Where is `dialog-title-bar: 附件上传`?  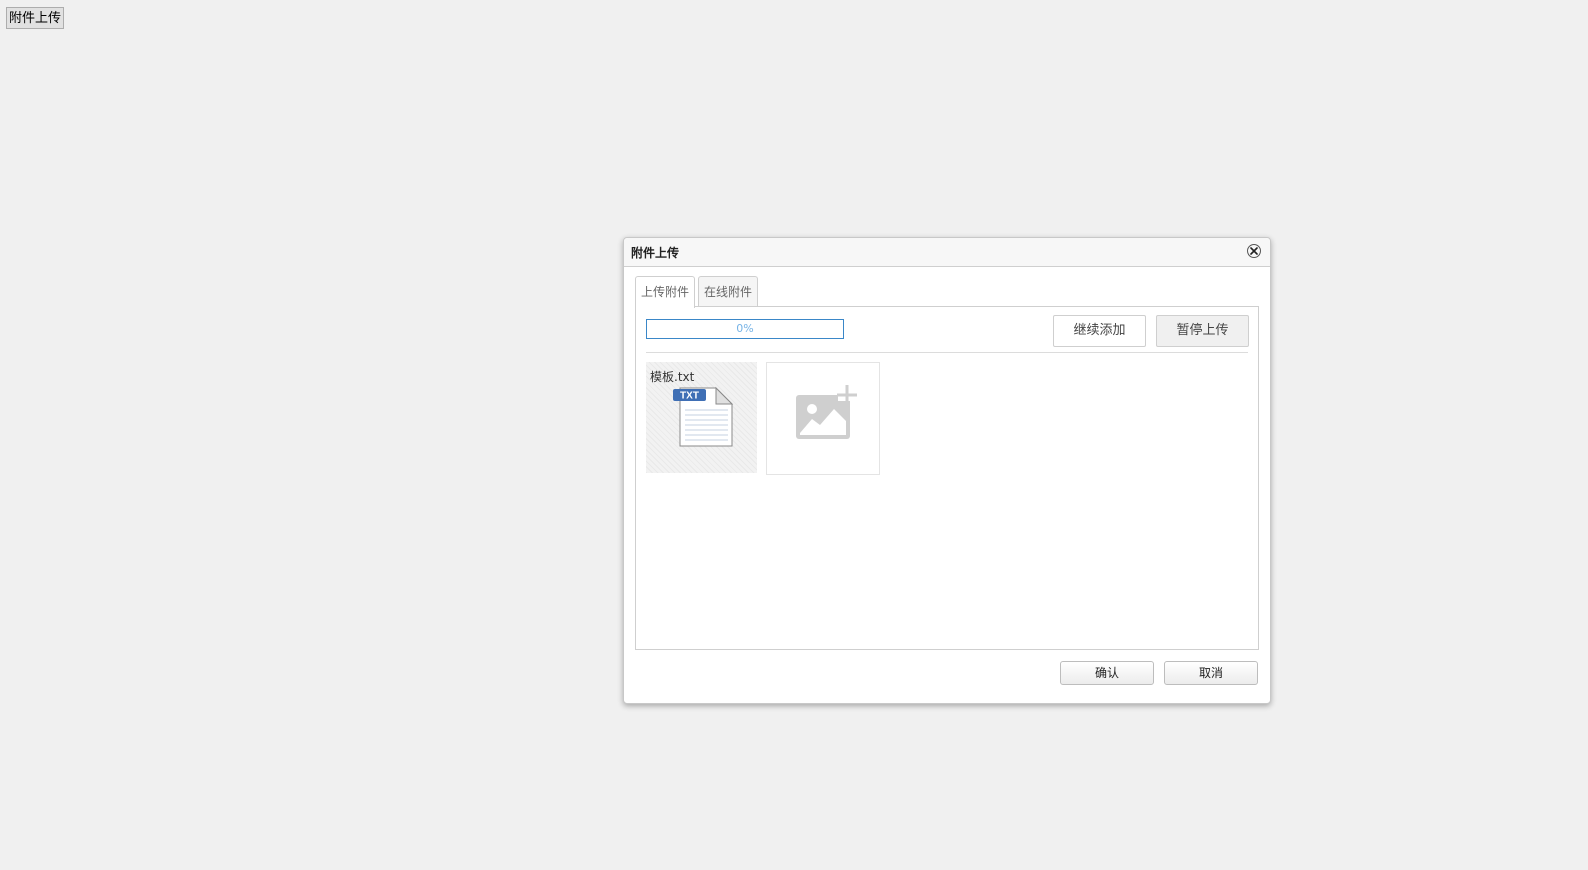
dialog-title-bar: 附件上传 is located at coordinates (947, 252).